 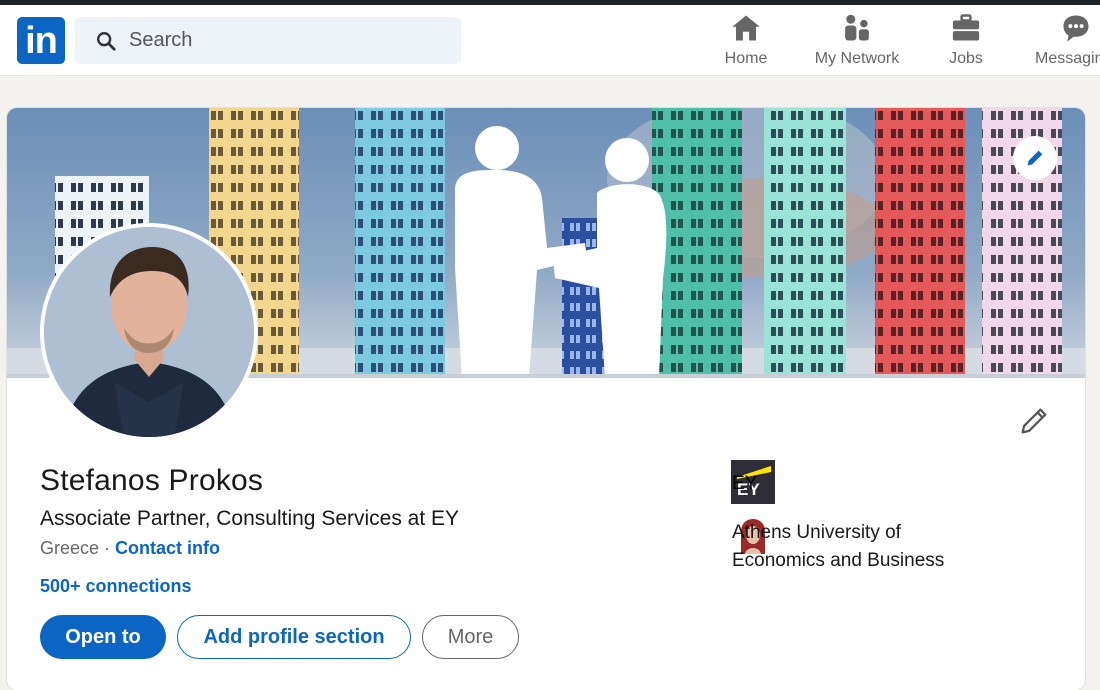 What do you see at coordinates (152, 480) in the screenshot?
I see `profile-name: Stefanos Prokos` at bounding box center [152, 480].